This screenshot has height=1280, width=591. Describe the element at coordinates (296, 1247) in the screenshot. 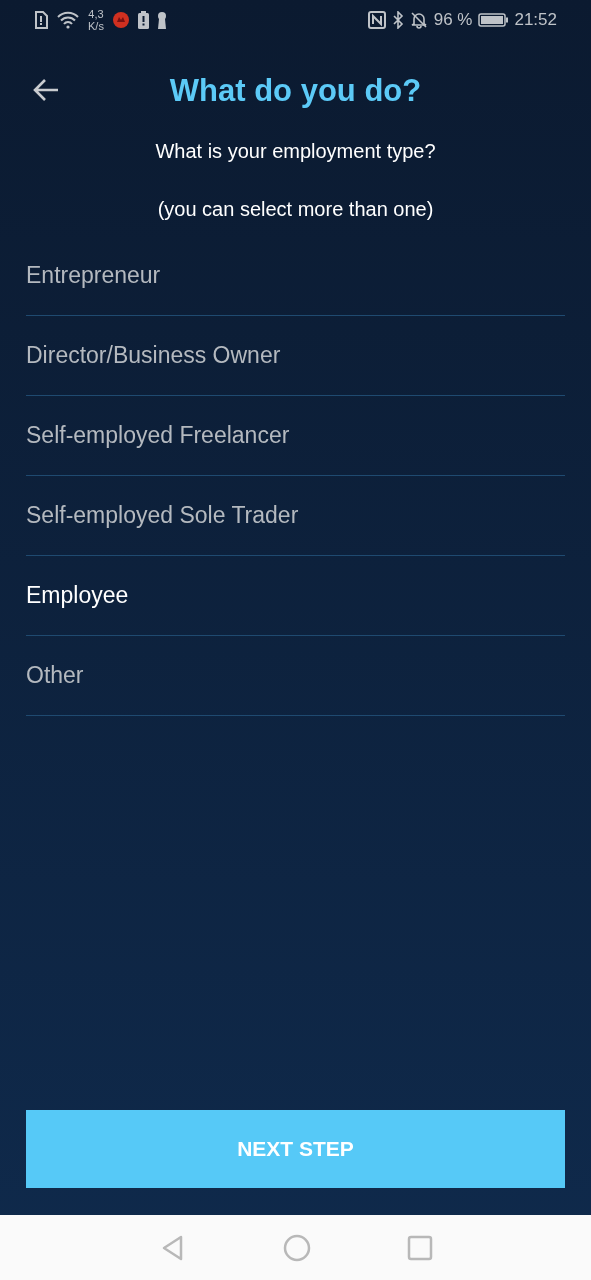

I see `home-nav-icon` at that location.